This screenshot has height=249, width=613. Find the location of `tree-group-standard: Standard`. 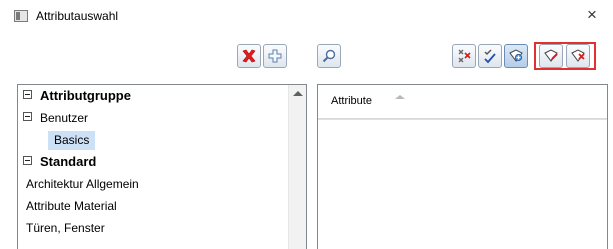

tree-group-standard: Standard is located at coordinates (153, 162).